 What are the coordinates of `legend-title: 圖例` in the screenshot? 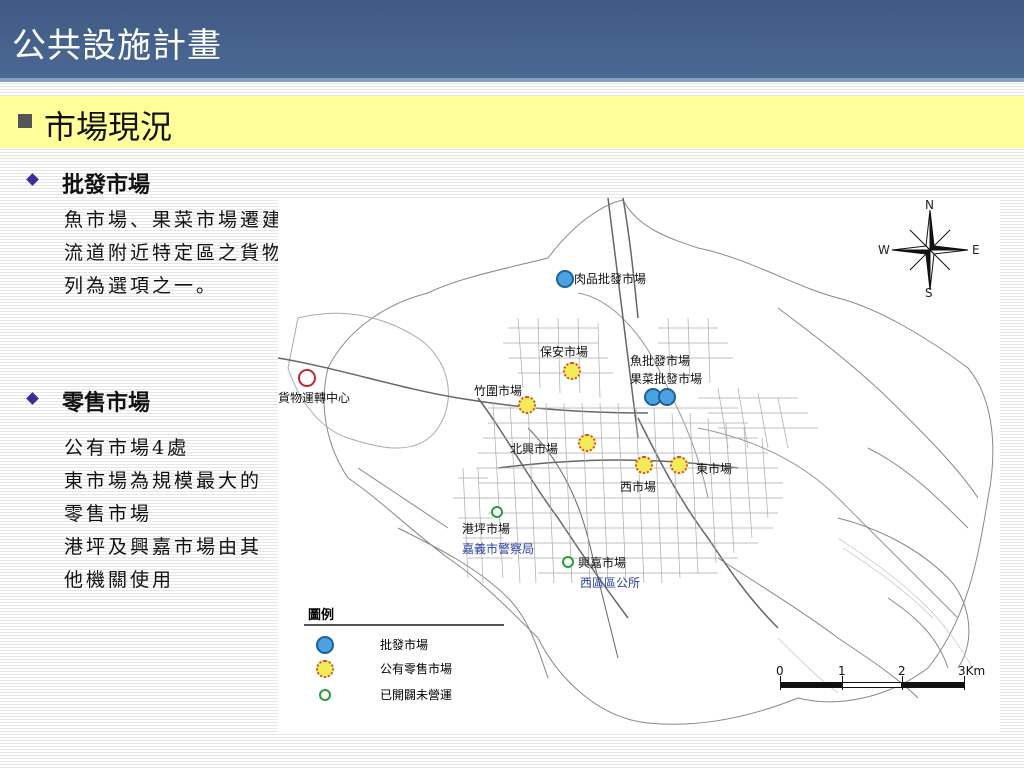 It's located at (321, 615).